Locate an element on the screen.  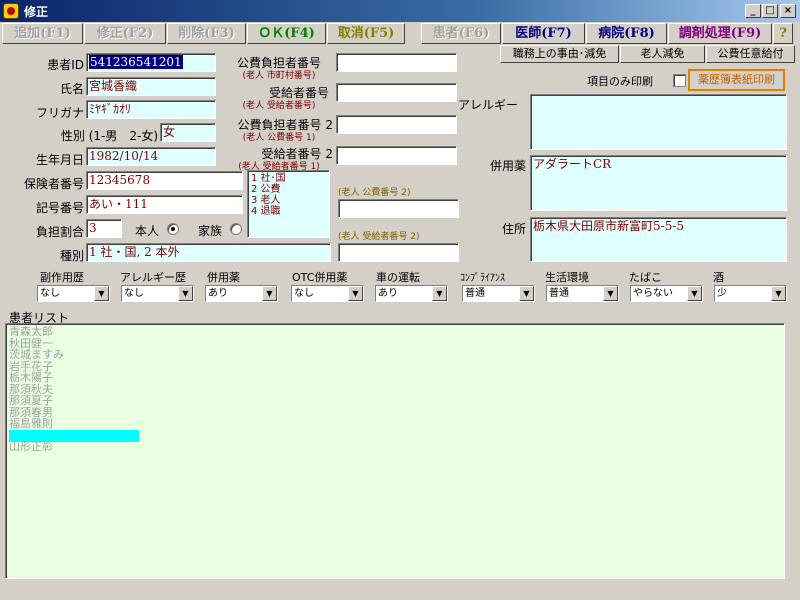
insurer-no-field: 12345678 is located at coordinates (164, 180).